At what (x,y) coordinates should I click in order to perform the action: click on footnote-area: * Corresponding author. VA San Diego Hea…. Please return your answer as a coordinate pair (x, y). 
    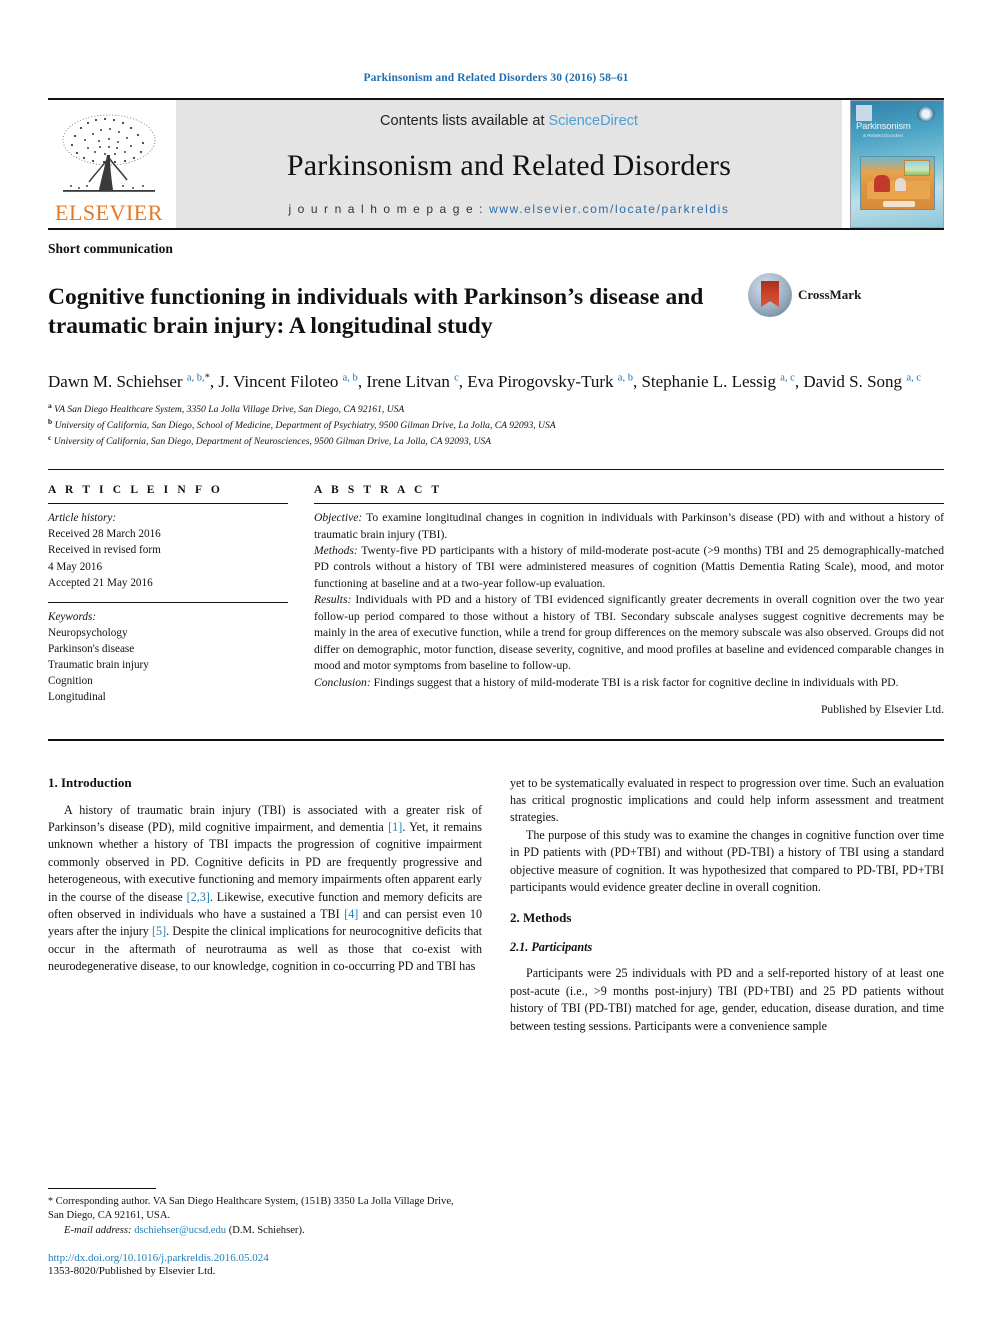
    Looking at the image, I should click on (260, 1232).